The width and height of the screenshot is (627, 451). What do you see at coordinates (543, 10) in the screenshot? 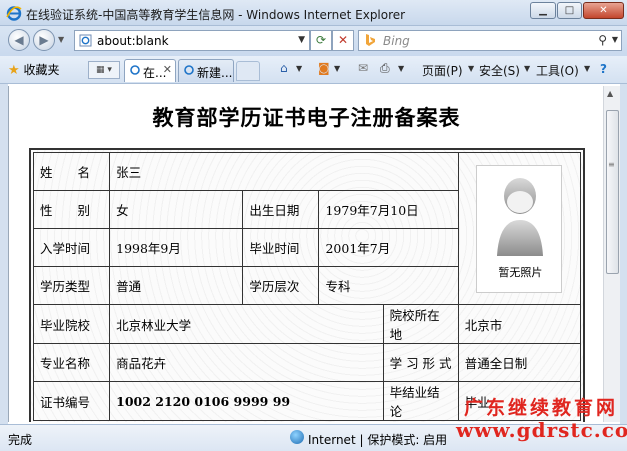
I see `minimize-button: ▁` at bounding box center [543, 10].